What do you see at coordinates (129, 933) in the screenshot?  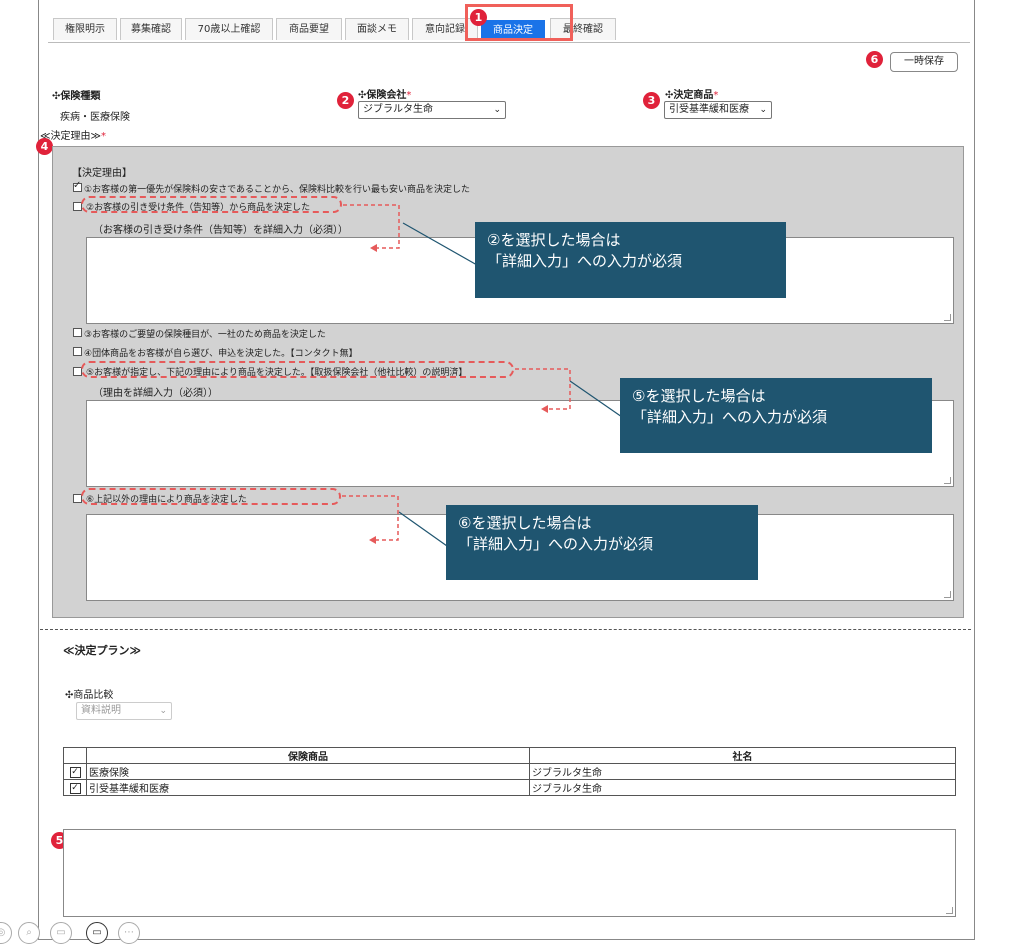 I see `more-icon: ⋯` at bounding box center [129, 933].